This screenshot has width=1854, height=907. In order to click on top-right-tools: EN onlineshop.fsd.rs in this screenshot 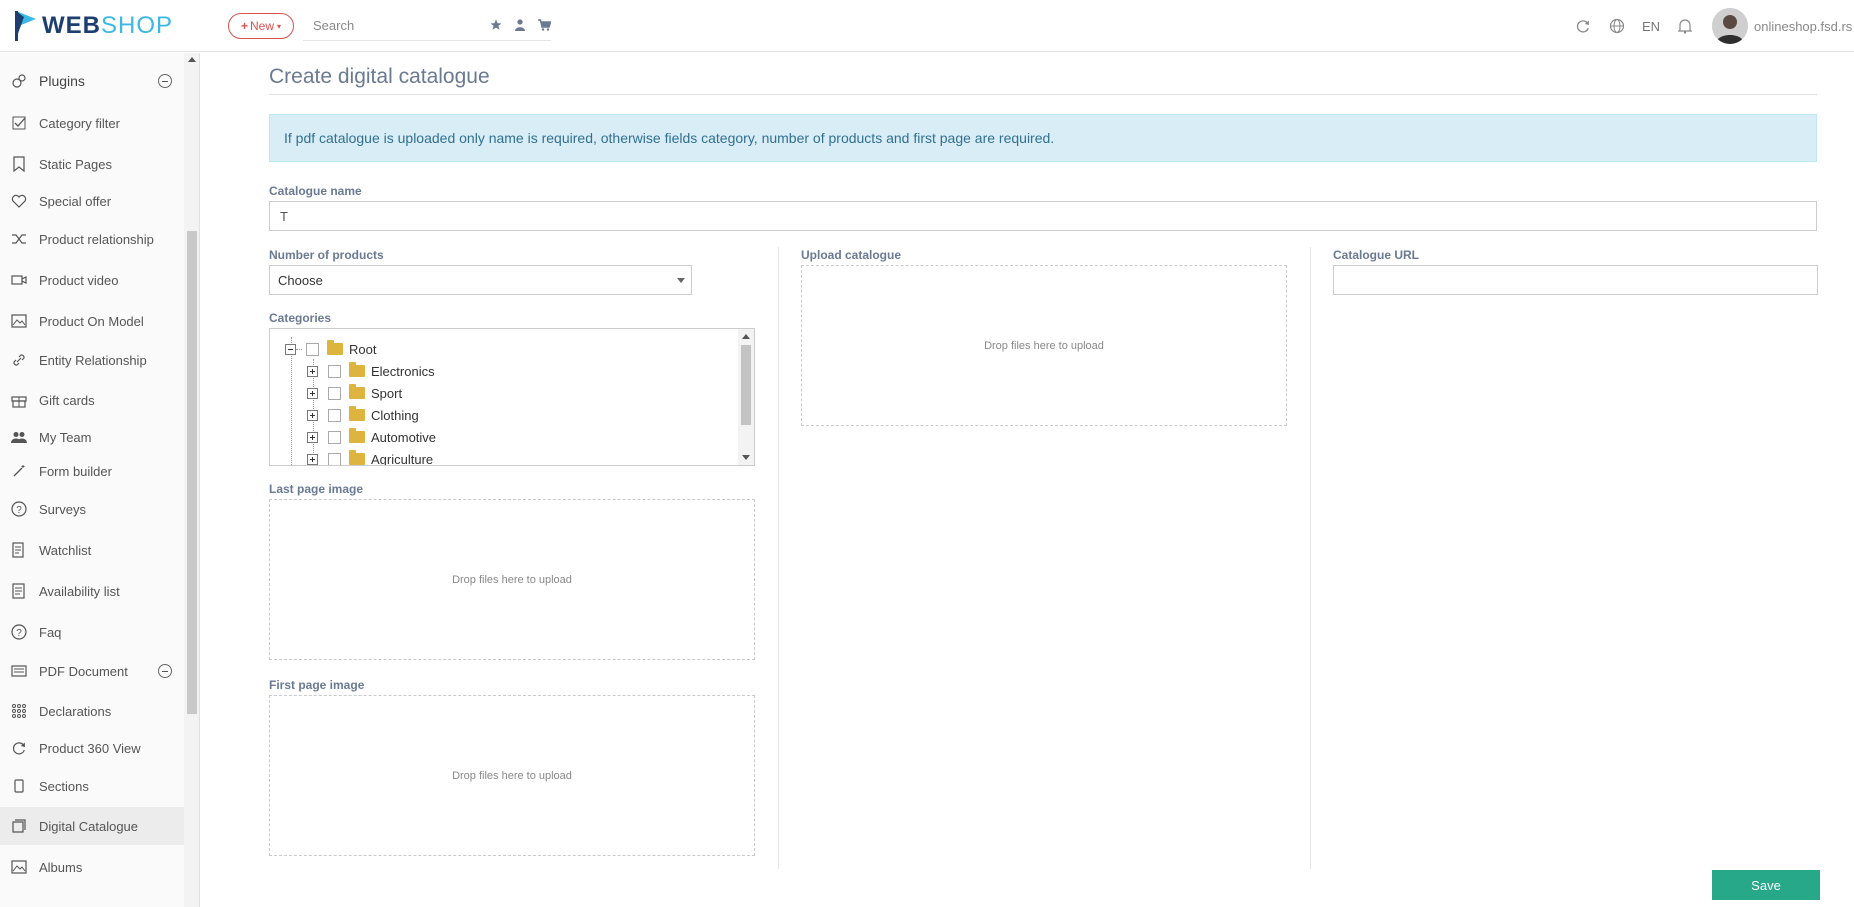, I will do `click(1710, 26)`.